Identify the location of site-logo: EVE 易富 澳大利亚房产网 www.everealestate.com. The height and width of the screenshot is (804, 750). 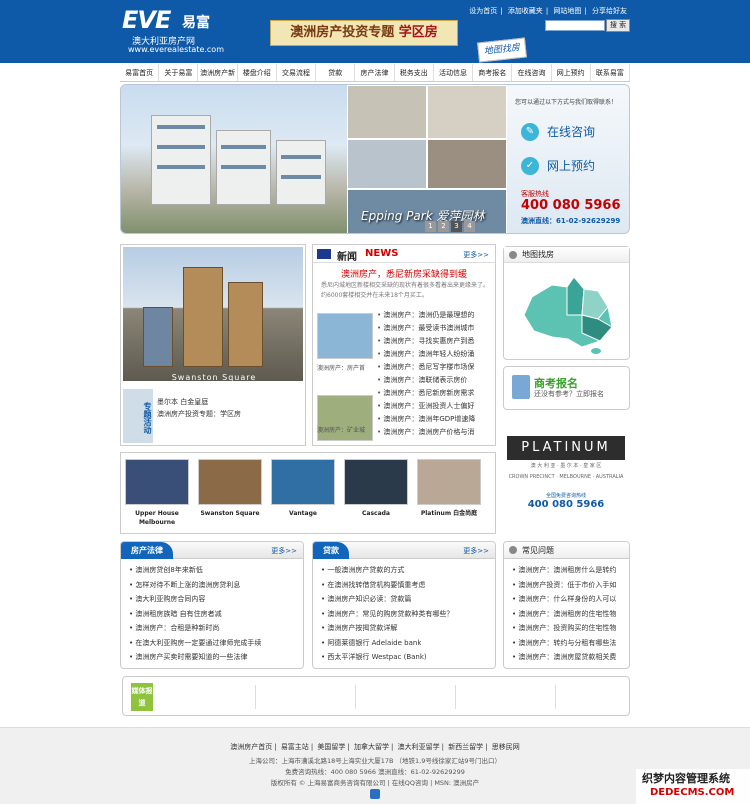
(173, 31).